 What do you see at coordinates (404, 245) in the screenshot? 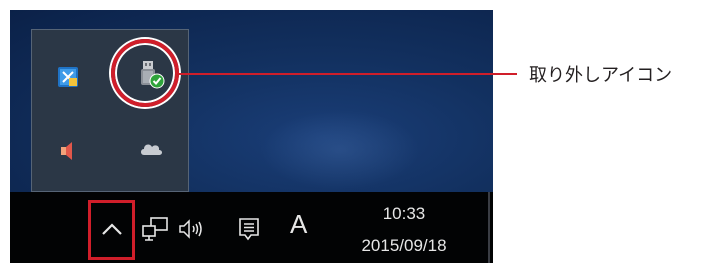
I see `clock-date: 2015/09/18` at bounding box center [404, 245].